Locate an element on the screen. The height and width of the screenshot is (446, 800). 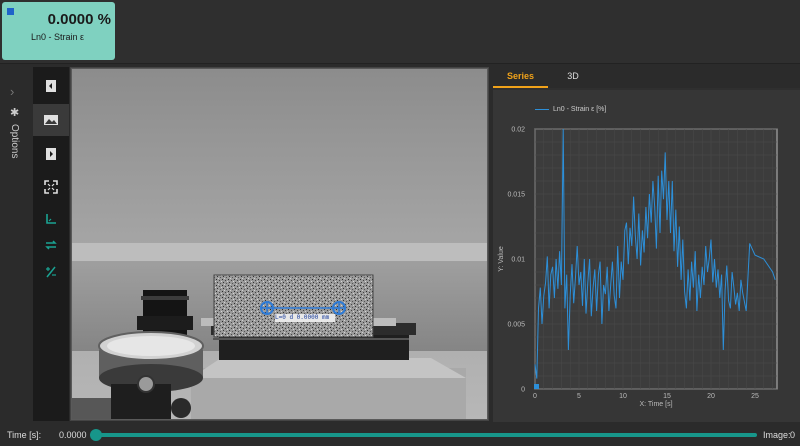
options-rail: › ✱ Options is located at coordinates (16, 244).